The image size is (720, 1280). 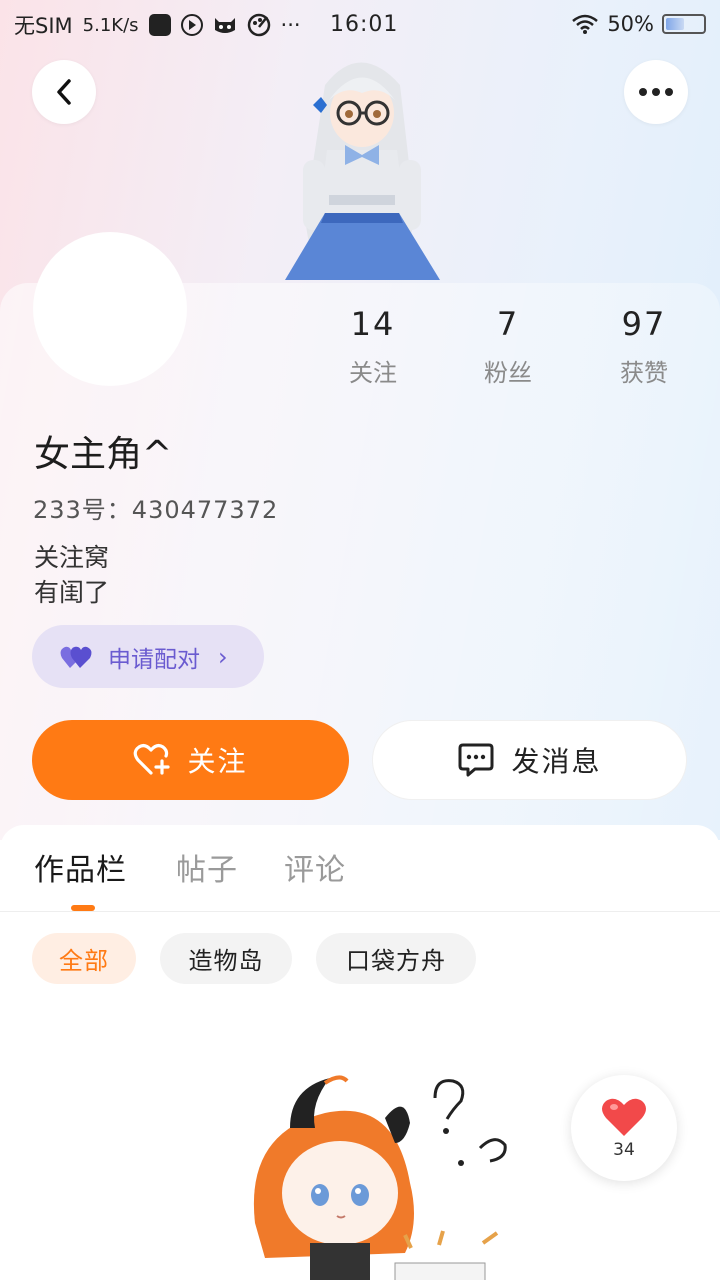 I want to click on follow-button: 关注, so click(x=190, y=760).